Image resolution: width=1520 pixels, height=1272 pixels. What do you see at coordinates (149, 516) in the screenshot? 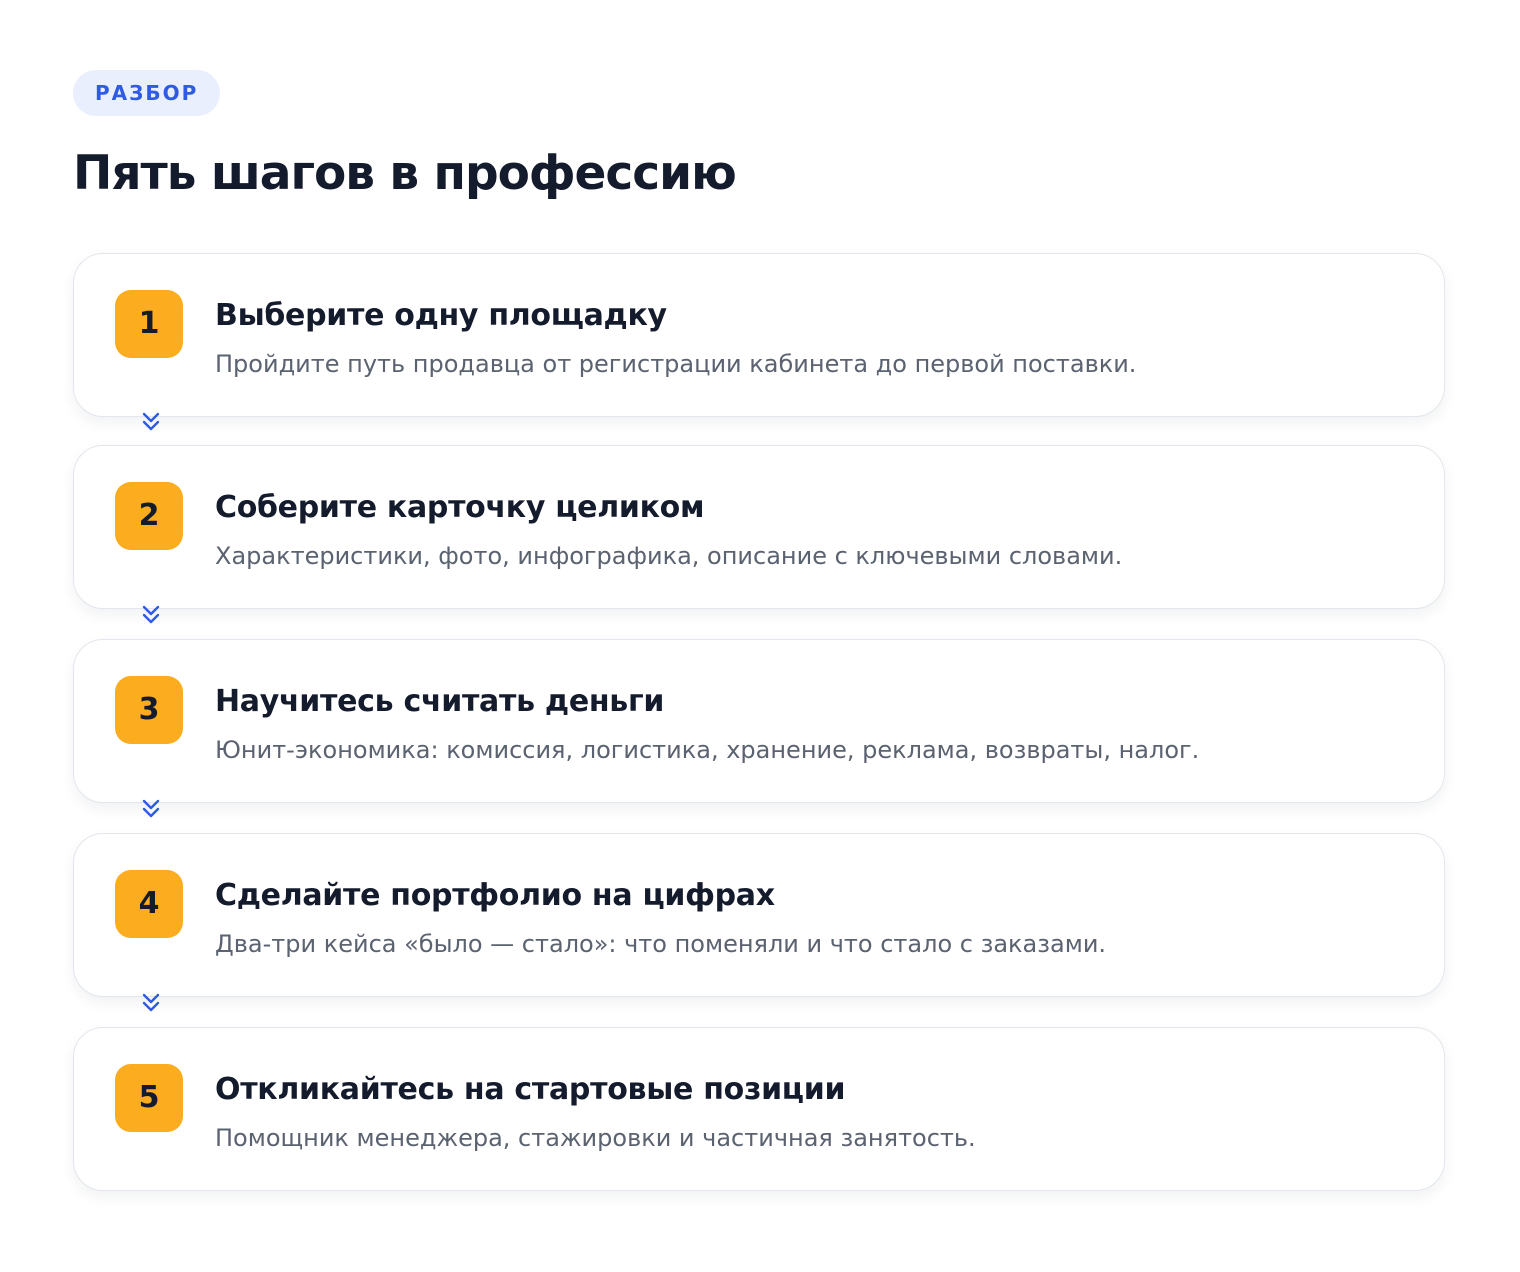
I see `step-number-badge: 2` at bounding box center [149, 516].